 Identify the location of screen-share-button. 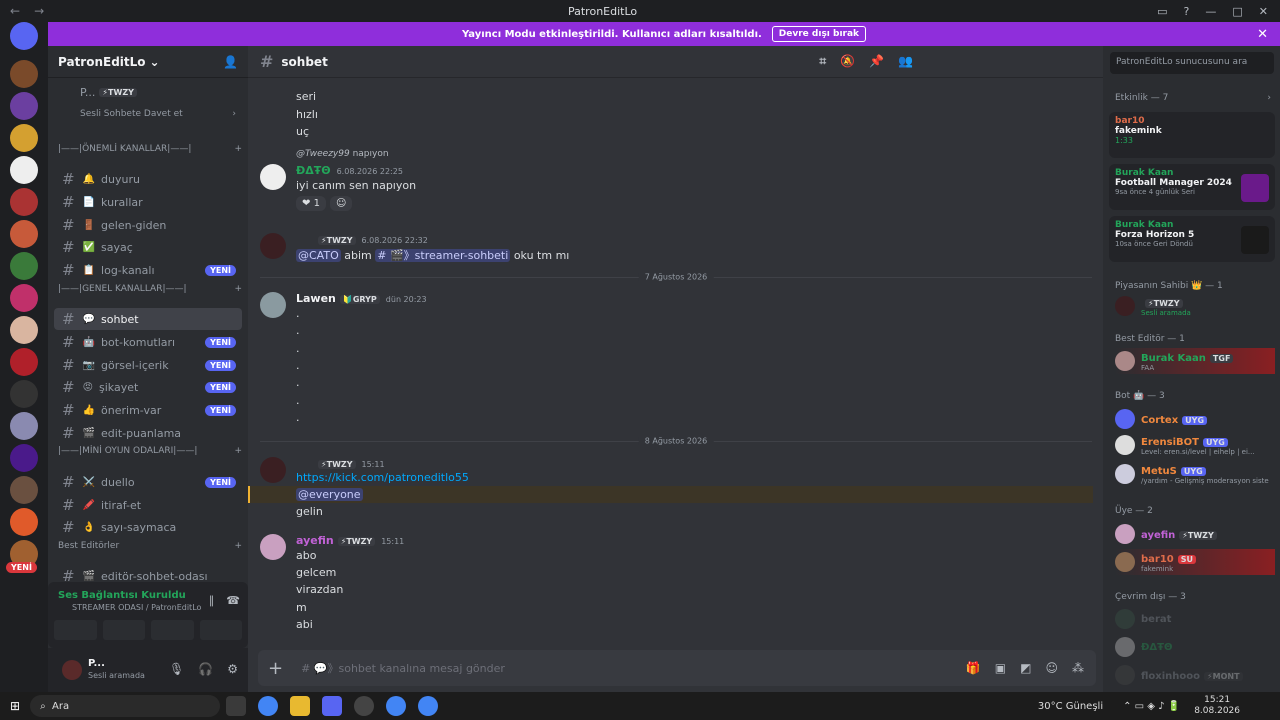
(123, 630).